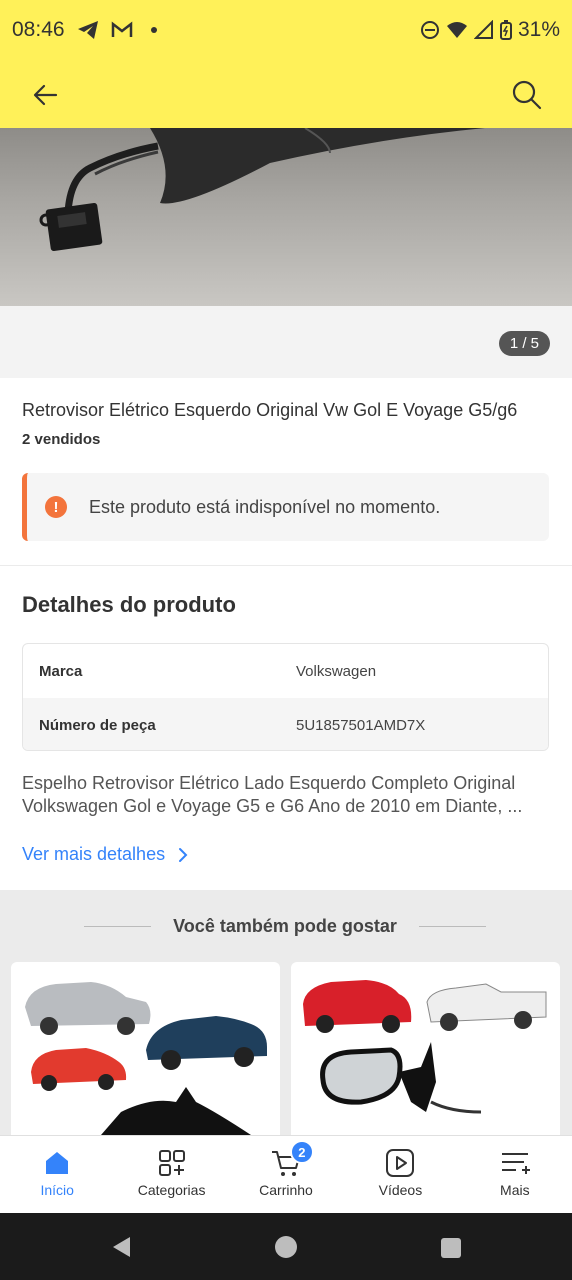 The image size is (572, 1280). I want to click on notification-dot-icon, so click(153, 30).